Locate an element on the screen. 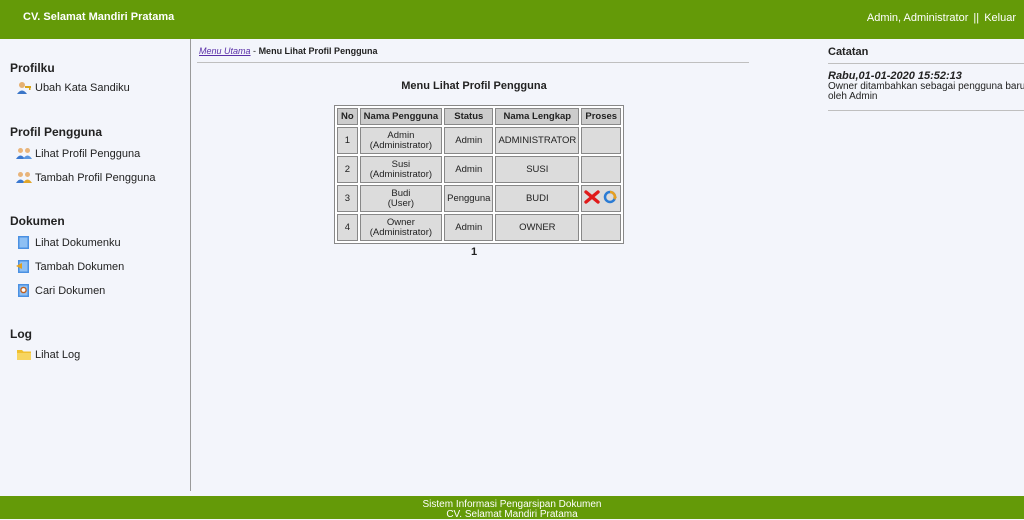 This screenshot has width=1024, height=520. cell-nama-pengguna: Admin (Administrator) is located at coordinates (401, 140).